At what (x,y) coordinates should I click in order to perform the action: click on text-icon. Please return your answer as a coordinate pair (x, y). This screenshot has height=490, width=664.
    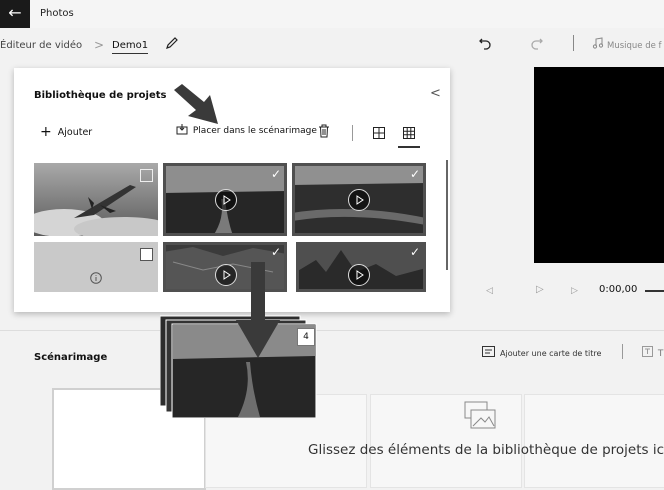
    Looking at the image, I should click on (647, 351).